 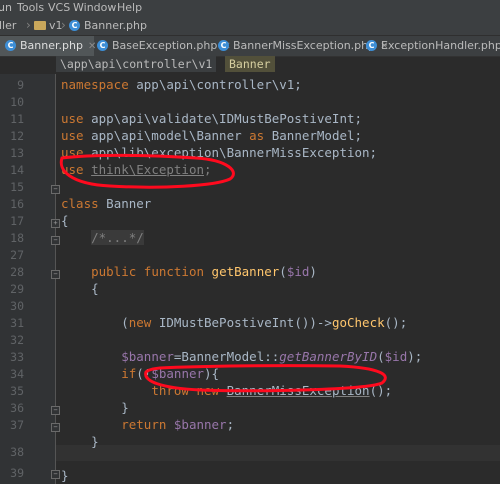 I want to click on line-number: 11, so click(x=17, y=119).